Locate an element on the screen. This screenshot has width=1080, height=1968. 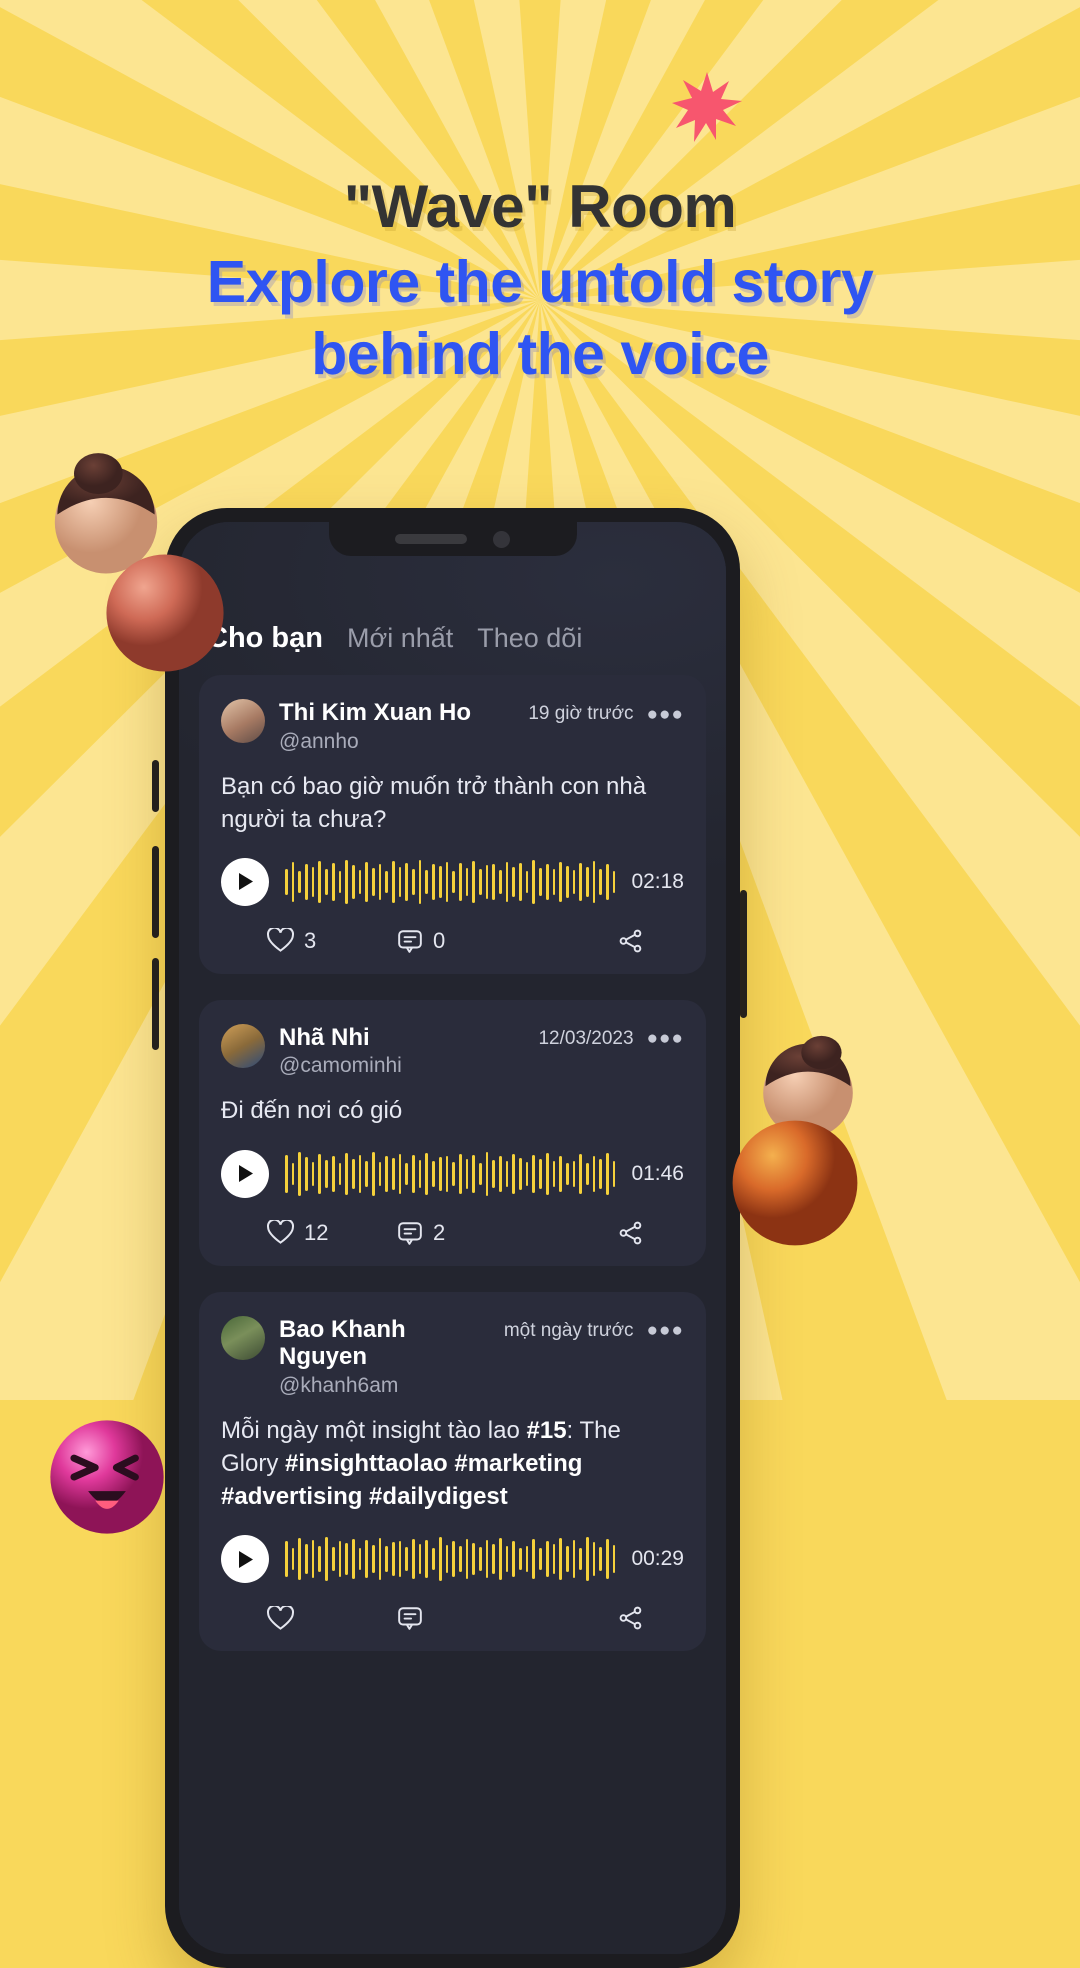
comment-action is located at coordinates (475, 1618).